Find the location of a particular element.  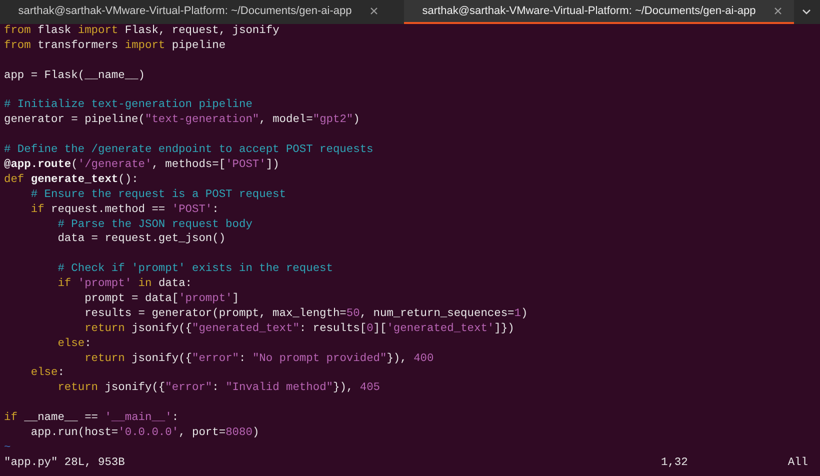

code-line: app.run(host='0.0.0.0', port=8080) is located at coordinates (145, 433).